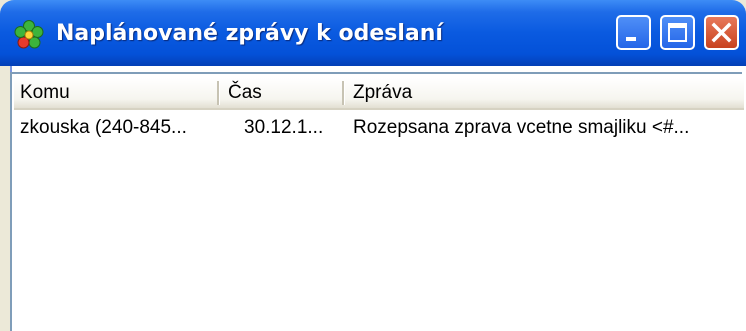  What do you see at coordinates (631, 39) in the screenshot?
I see `minimize-icon` at bounding box center [631, 39].